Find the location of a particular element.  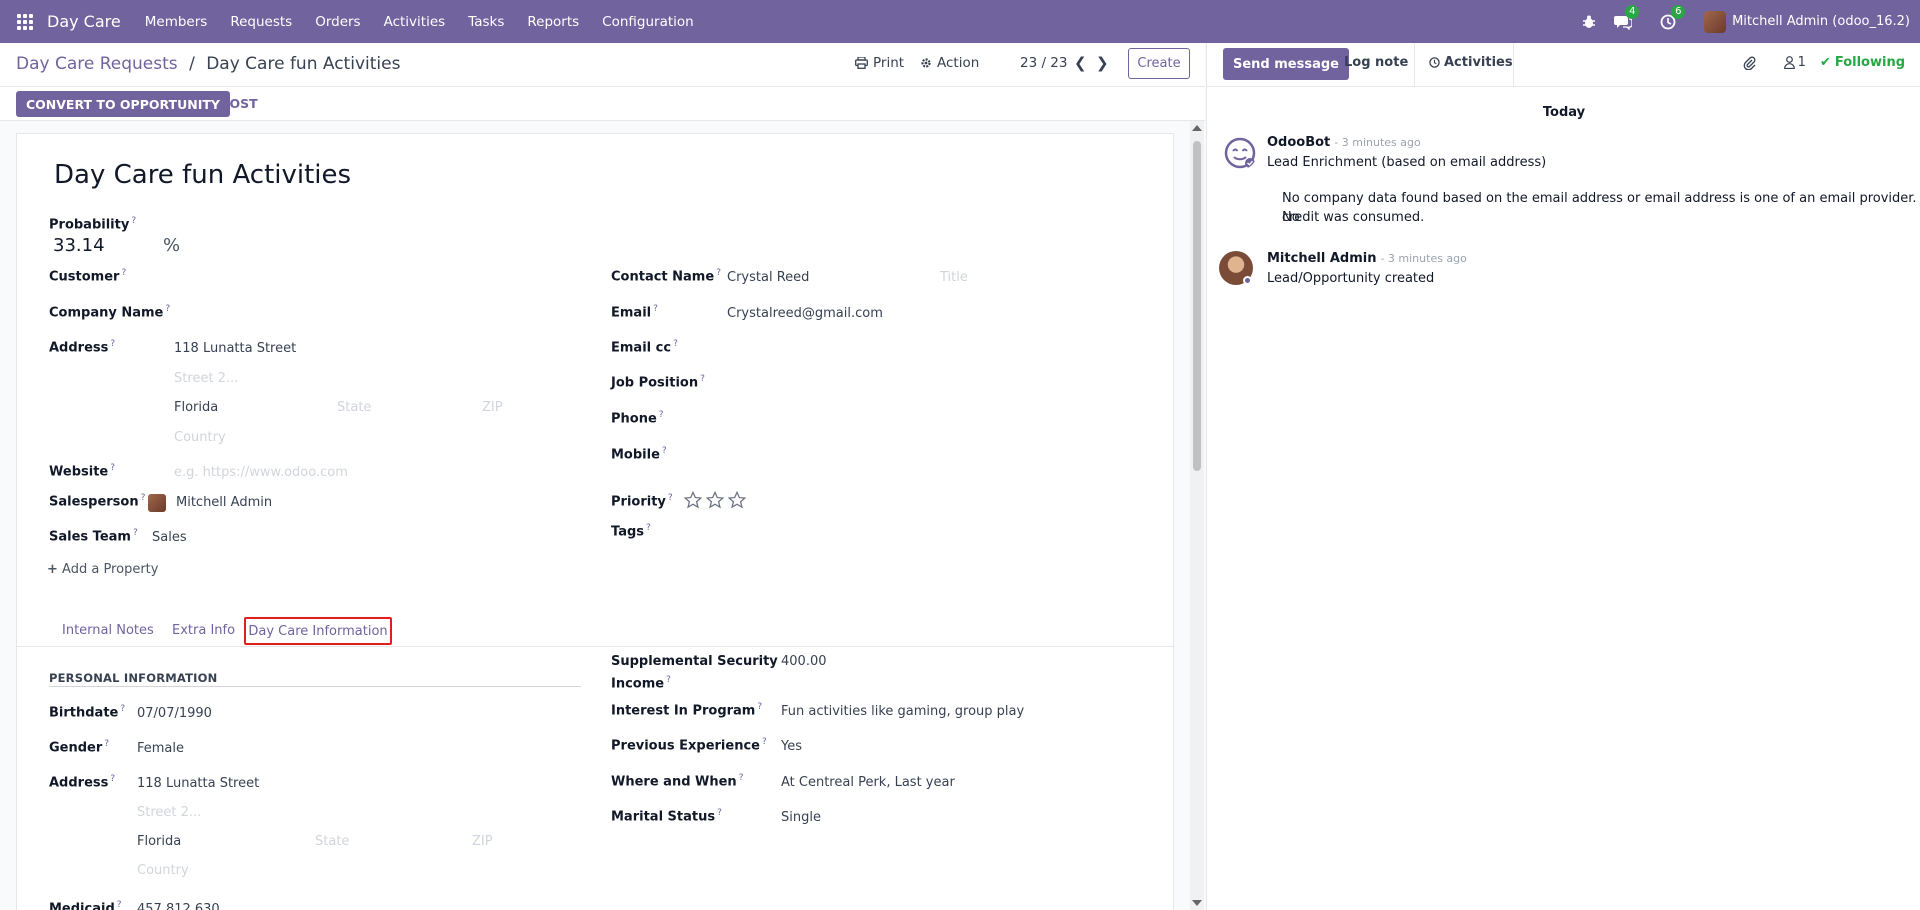

zip-input: ZIP is located at coordinates (492, 407).